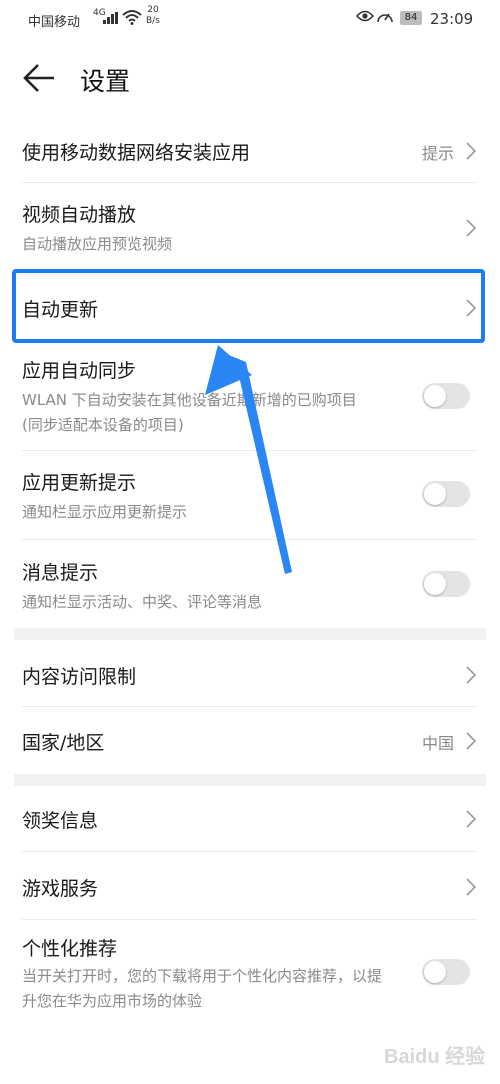 The image size is (500, 1084). I want to click on setting-description: 当开关打开时，您的下载将用于个性化内容推荐，以提升您在华为应用市场的体验, so click(202, 988).